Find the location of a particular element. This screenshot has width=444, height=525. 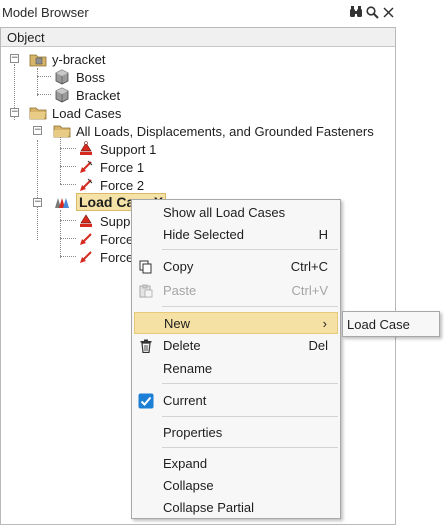

menu-item-collapse: Collapse is located at coordinates (236, 486).